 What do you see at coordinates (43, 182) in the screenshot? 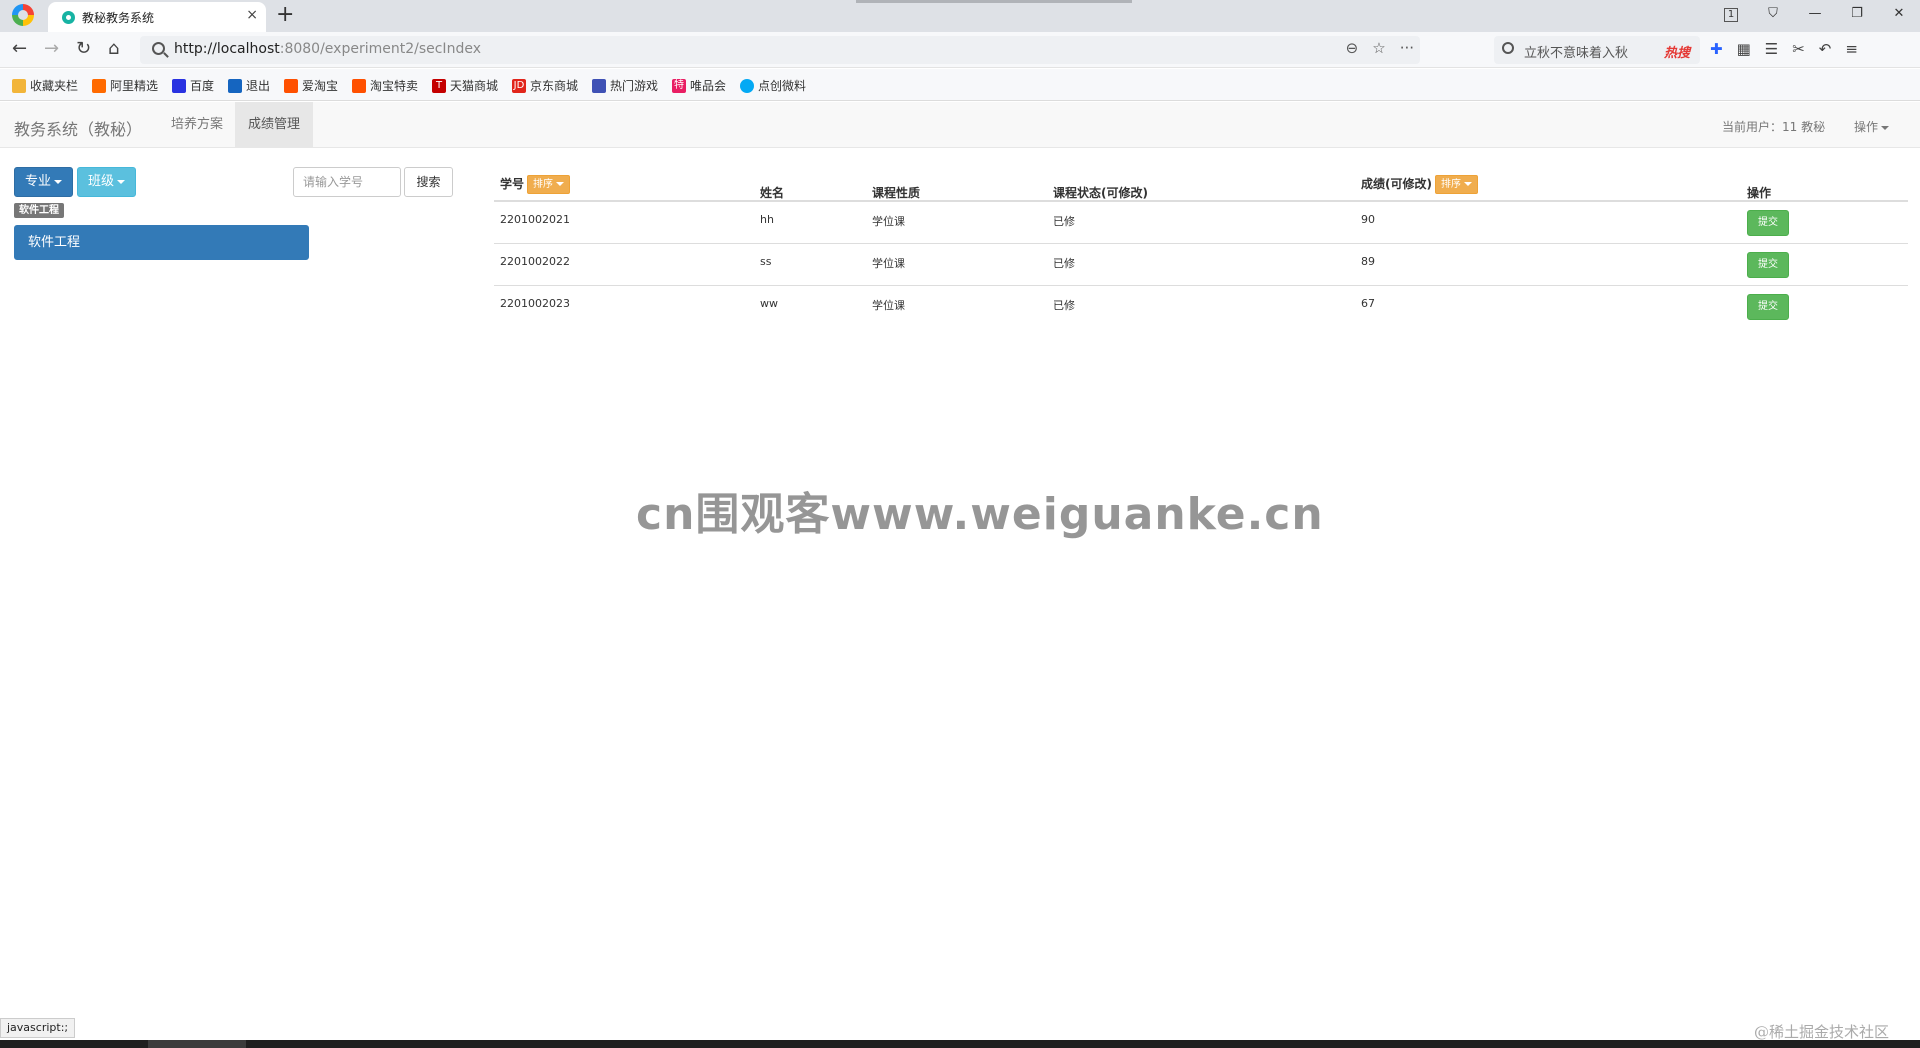
I see `major-dropdown-button: 专业` at bounding box center [43, 182].